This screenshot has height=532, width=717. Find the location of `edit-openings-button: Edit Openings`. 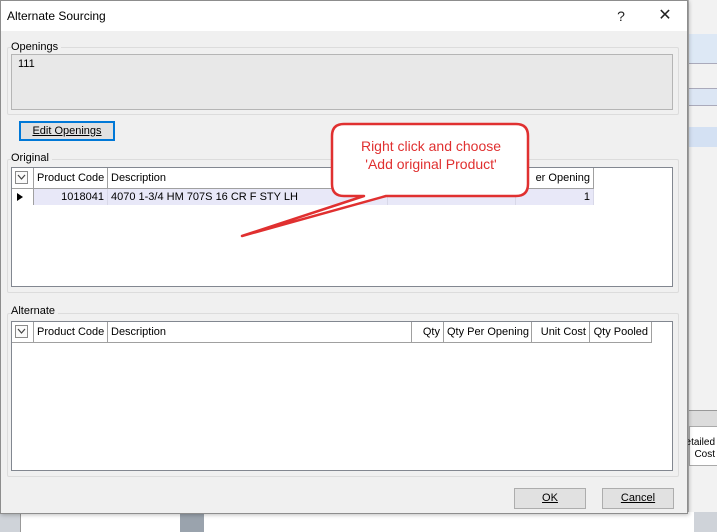

edit-openings-button: Edit Openings is located at coordinates (67, 131).